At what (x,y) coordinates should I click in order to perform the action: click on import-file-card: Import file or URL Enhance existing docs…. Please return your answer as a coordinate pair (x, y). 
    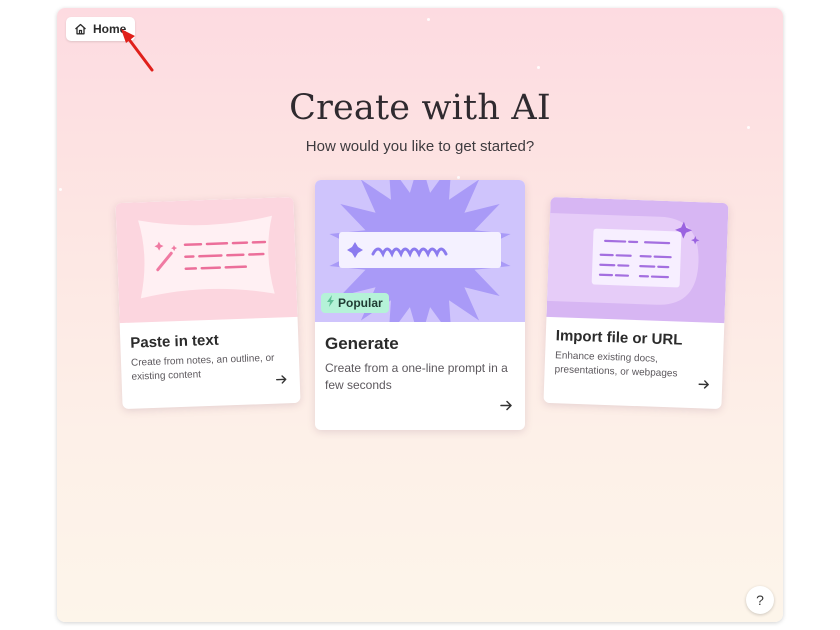
    Looking at the image, I should click on (636, 303).